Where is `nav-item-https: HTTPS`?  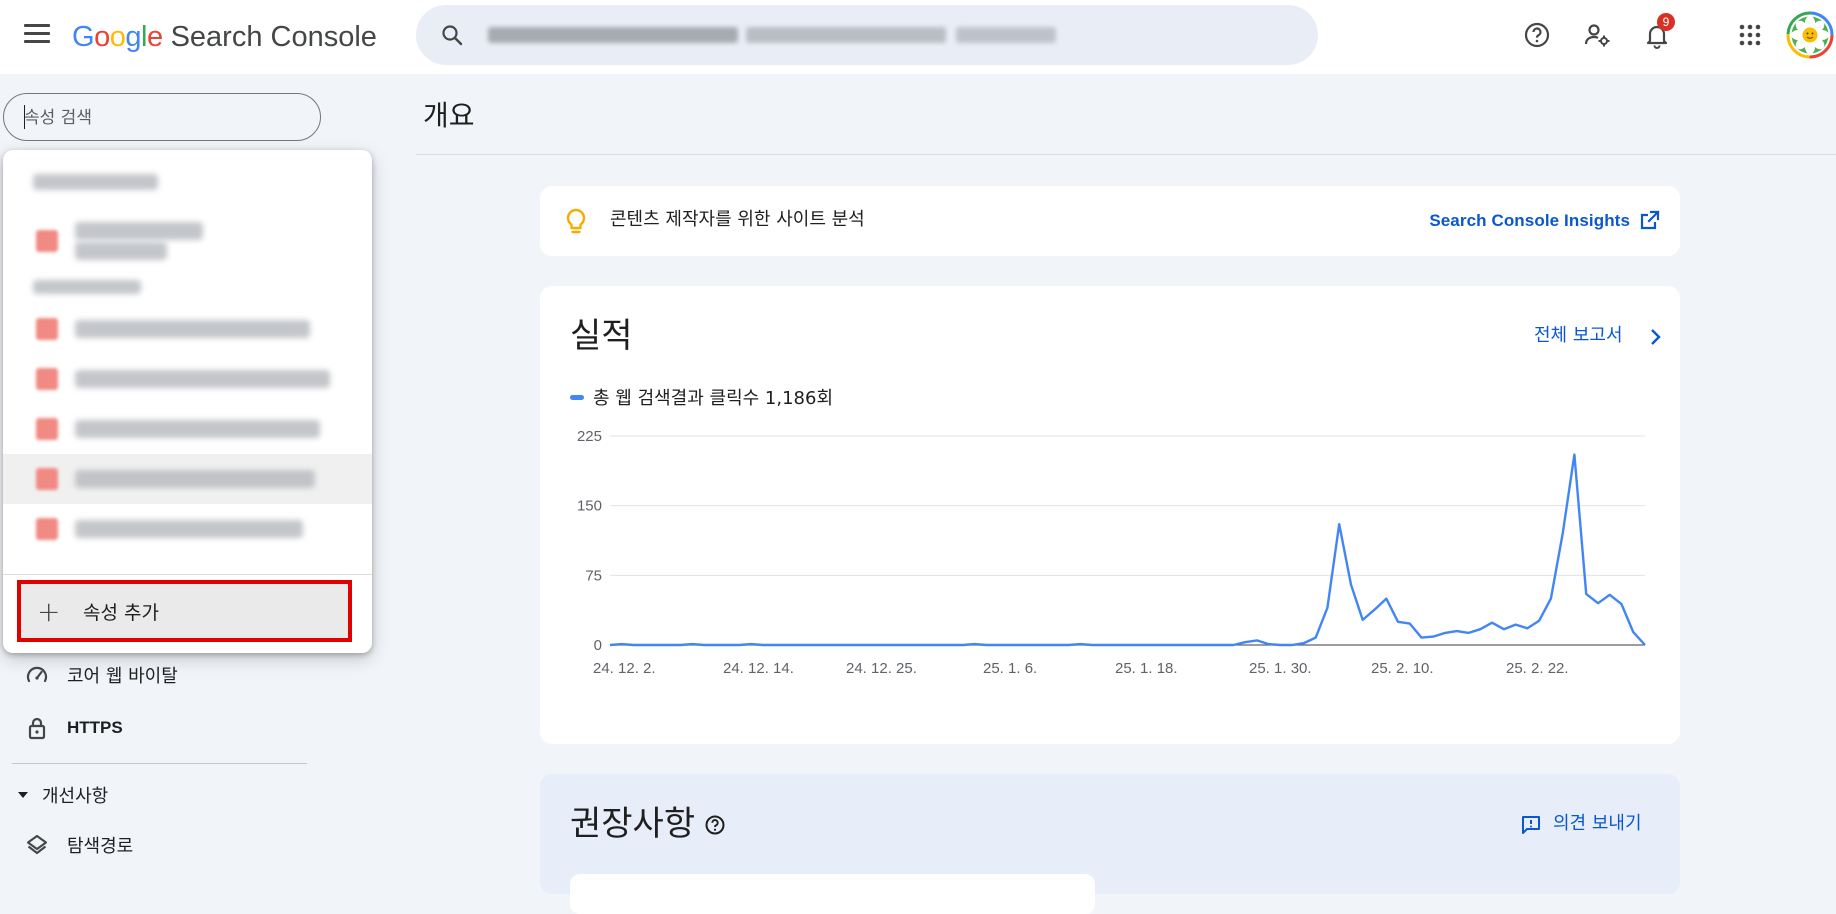
nav-item-https: HTTPS is located at coordinates (74, 728).